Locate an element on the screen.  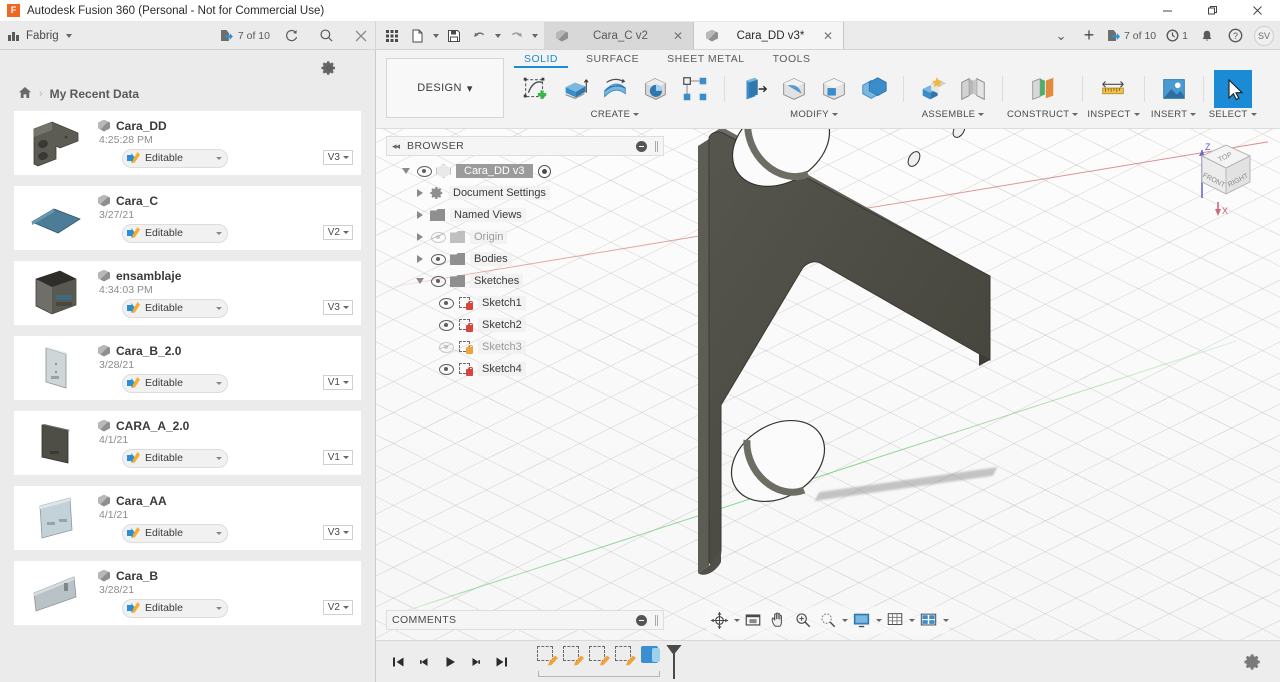
extrude-icon is located at coordinates (575, 89).